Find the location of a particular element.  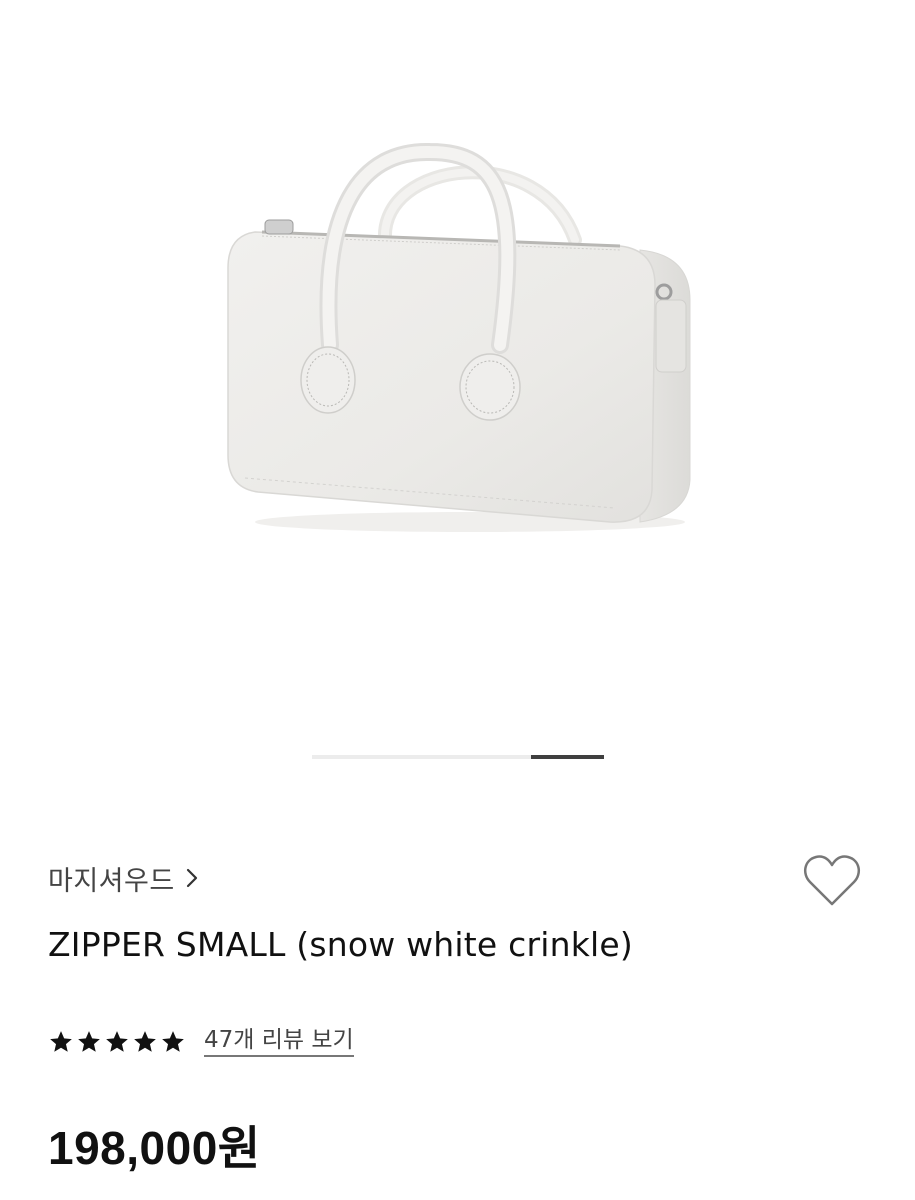

rating-stars is located at coordinates (117, 1042).